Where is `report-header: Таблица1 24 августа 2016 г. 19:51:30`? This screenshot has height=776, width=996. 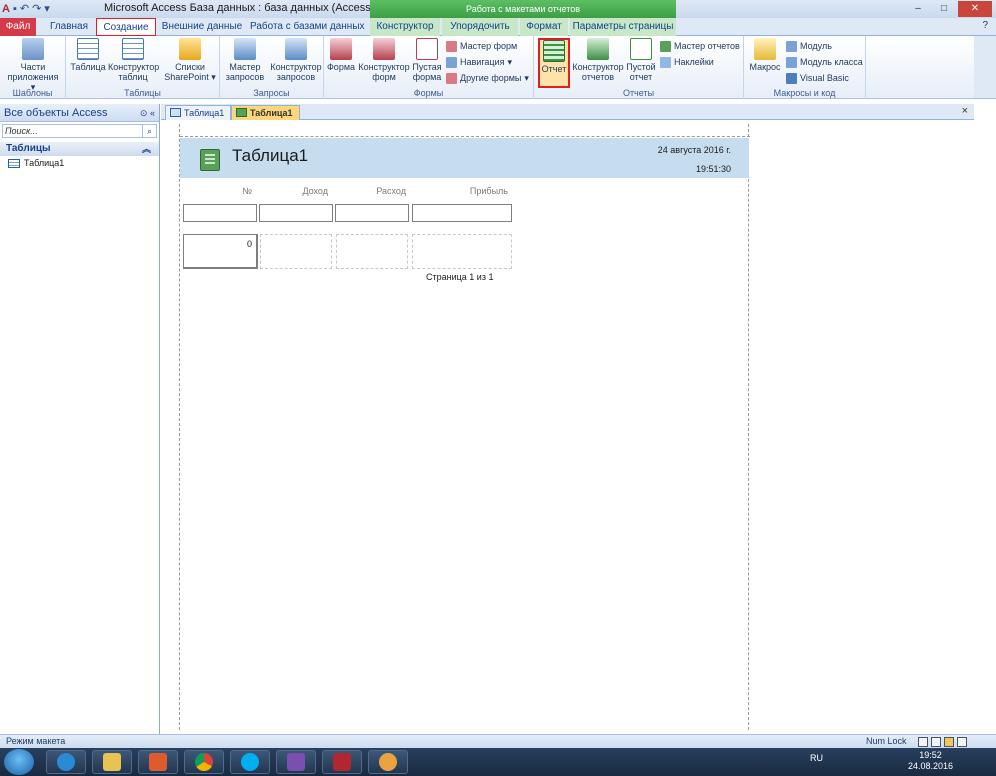 report-header: Таблица1 24 августа 2016 г. 19:51:30 is located at coordinates (464, 158).